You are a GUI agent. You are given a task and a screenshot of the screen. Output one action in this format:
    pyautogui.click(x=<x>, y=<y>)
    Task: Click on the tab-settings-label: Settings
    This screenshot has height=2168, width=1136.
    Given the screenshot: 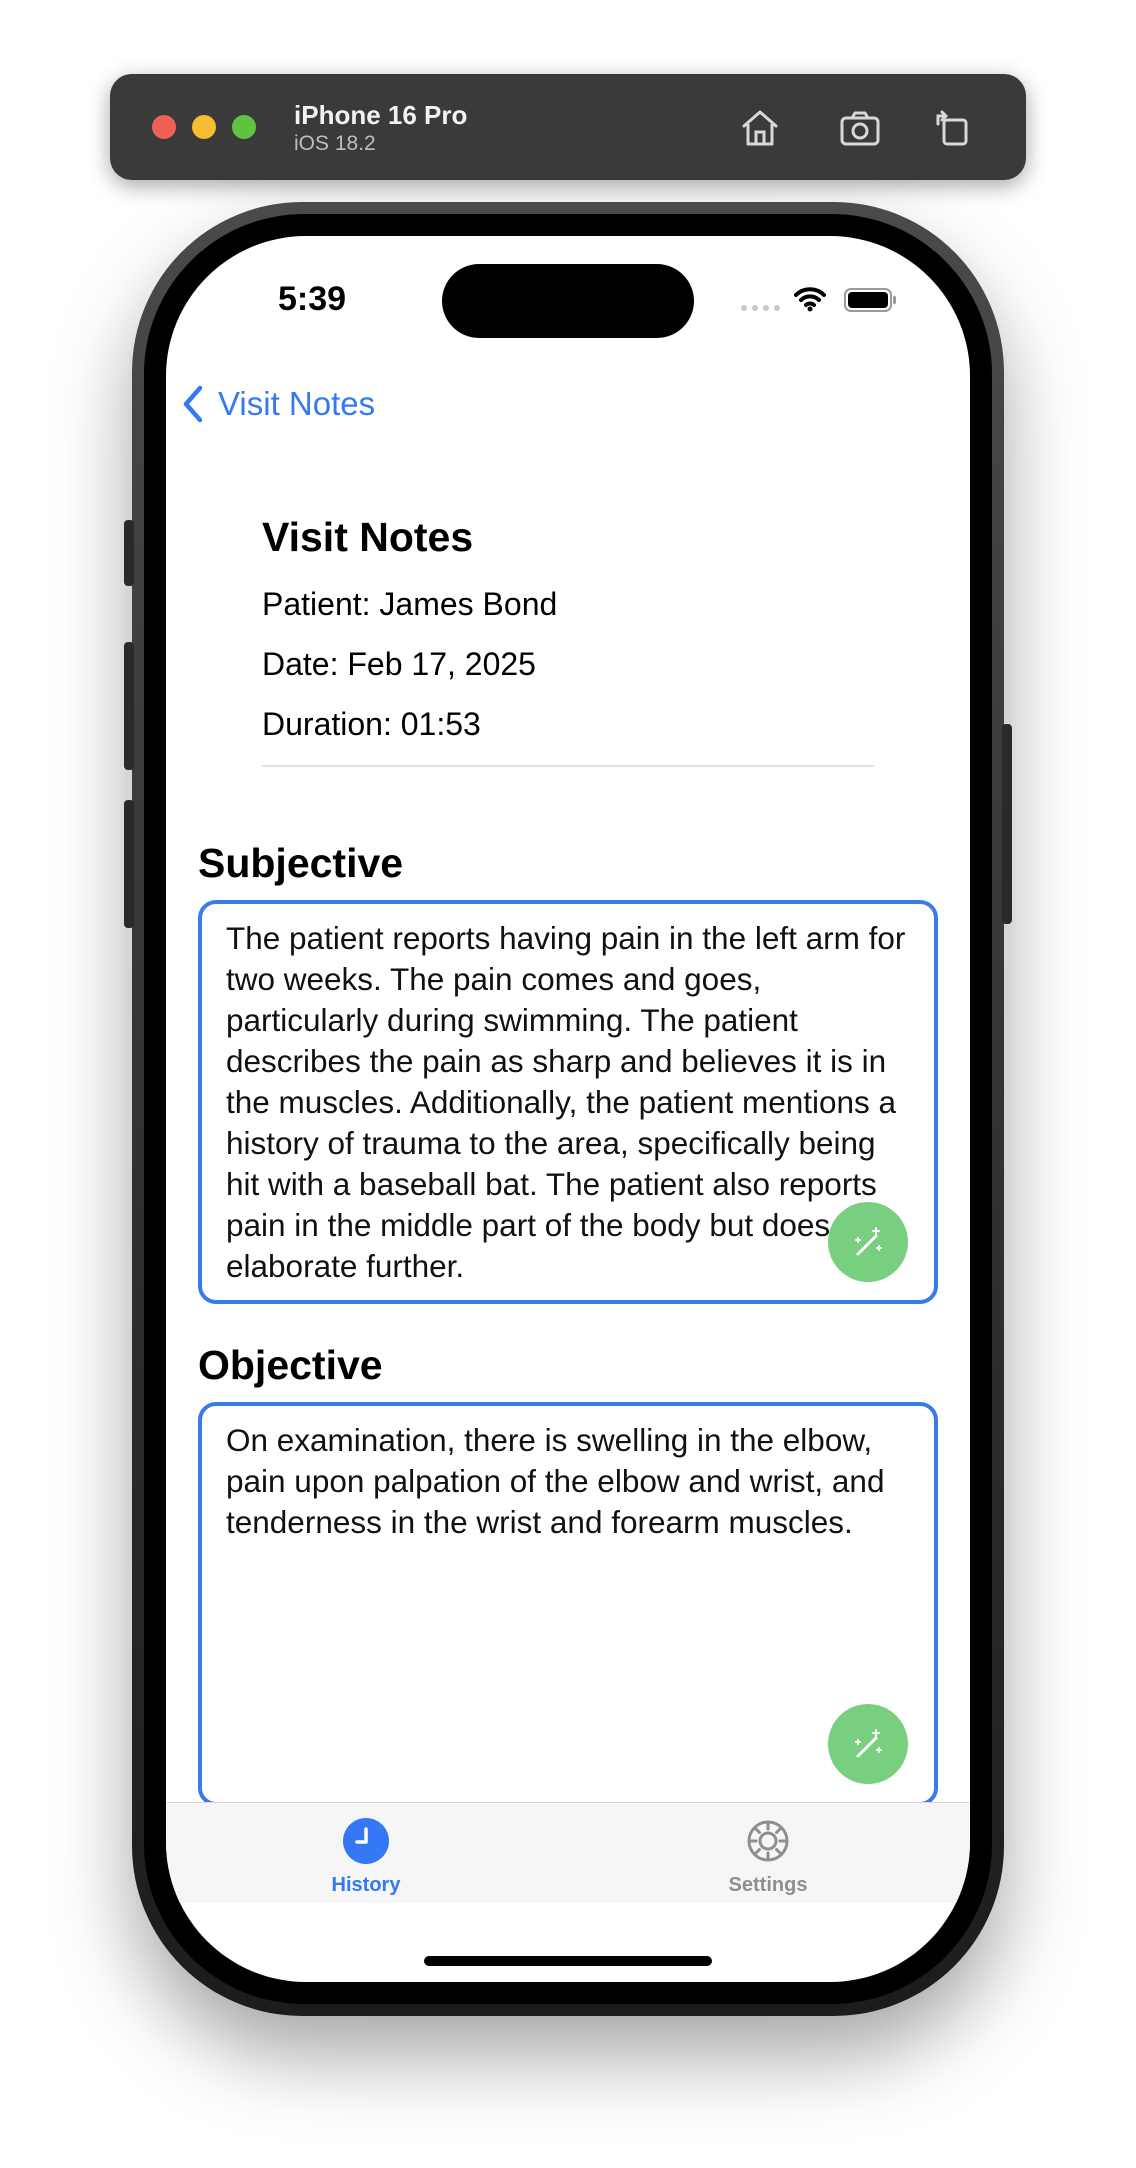 What is the action you would take?
    pyautogui.click(x=768, y=1885)
    